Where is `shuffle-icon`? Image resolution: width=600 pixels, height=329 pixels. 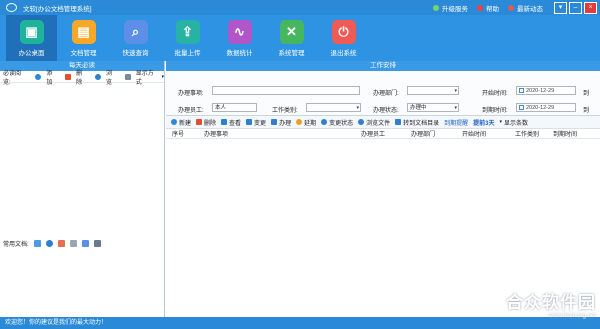
shuffle-icon is located at coordinates (249, 122).